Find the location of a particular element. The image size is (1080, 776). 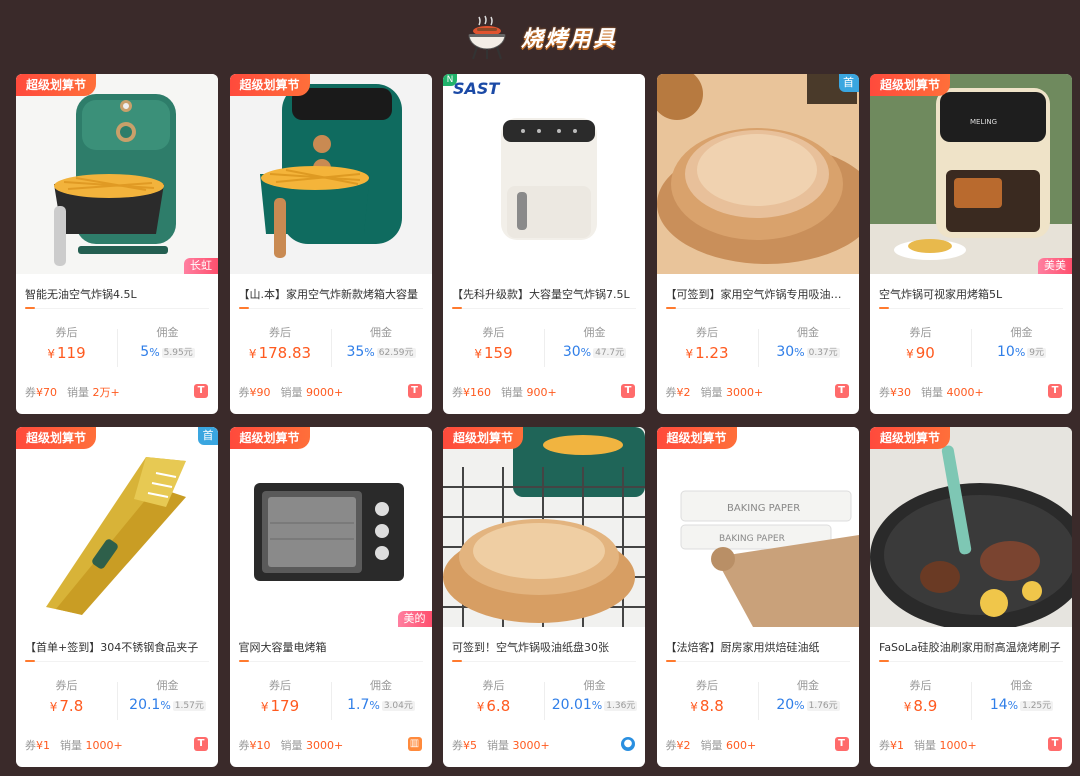

product-image: SAST N is located at coordinates (544, 174).